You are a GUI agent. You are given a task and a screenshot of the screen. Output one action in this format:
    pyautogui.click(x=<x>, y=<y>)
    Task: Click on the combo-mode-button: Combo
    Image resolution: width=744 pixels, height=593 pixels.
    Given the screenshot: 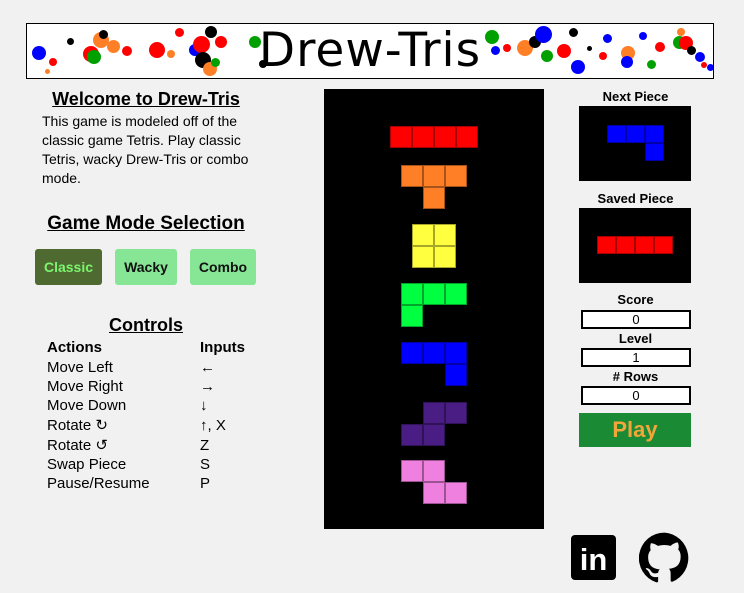 What is the action you would take?
    pyautogui.click(x=223, y=267)
    